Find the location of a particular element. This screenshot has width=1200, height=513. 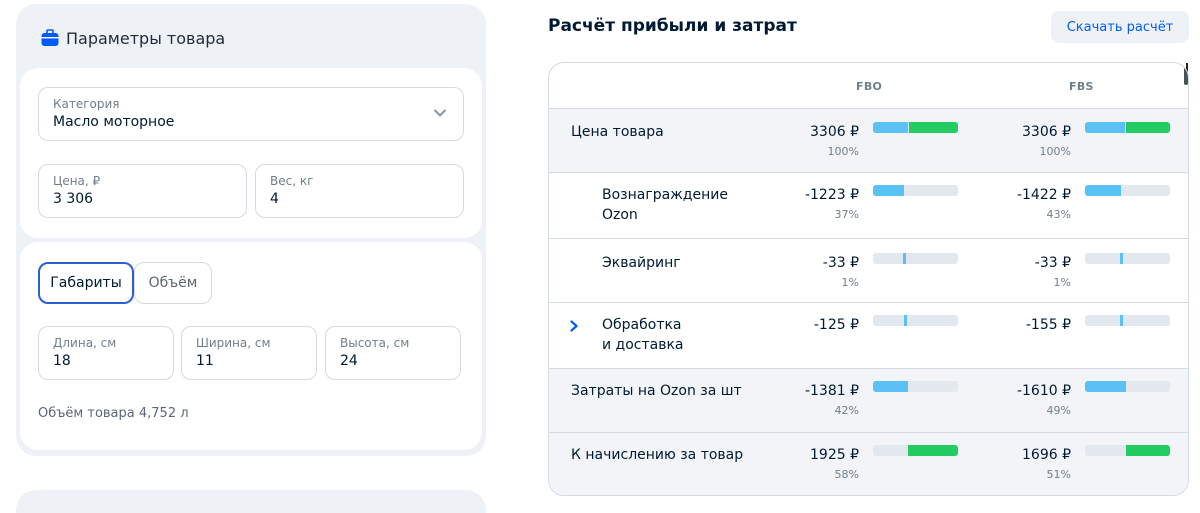

panel-header: Параметры товара is located at coordinates (251, 38).